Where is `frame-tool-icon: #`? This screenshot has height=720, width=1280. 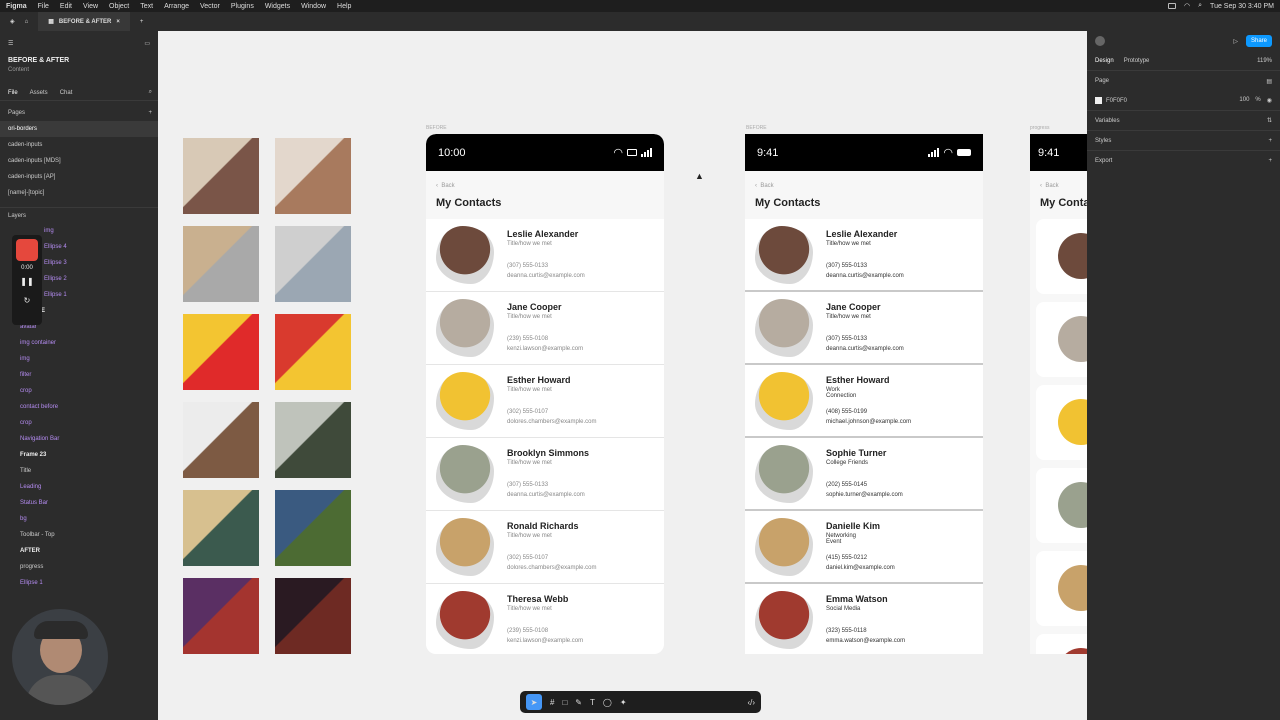
frame-tool-icon: # is located at coordinates (552, 702).